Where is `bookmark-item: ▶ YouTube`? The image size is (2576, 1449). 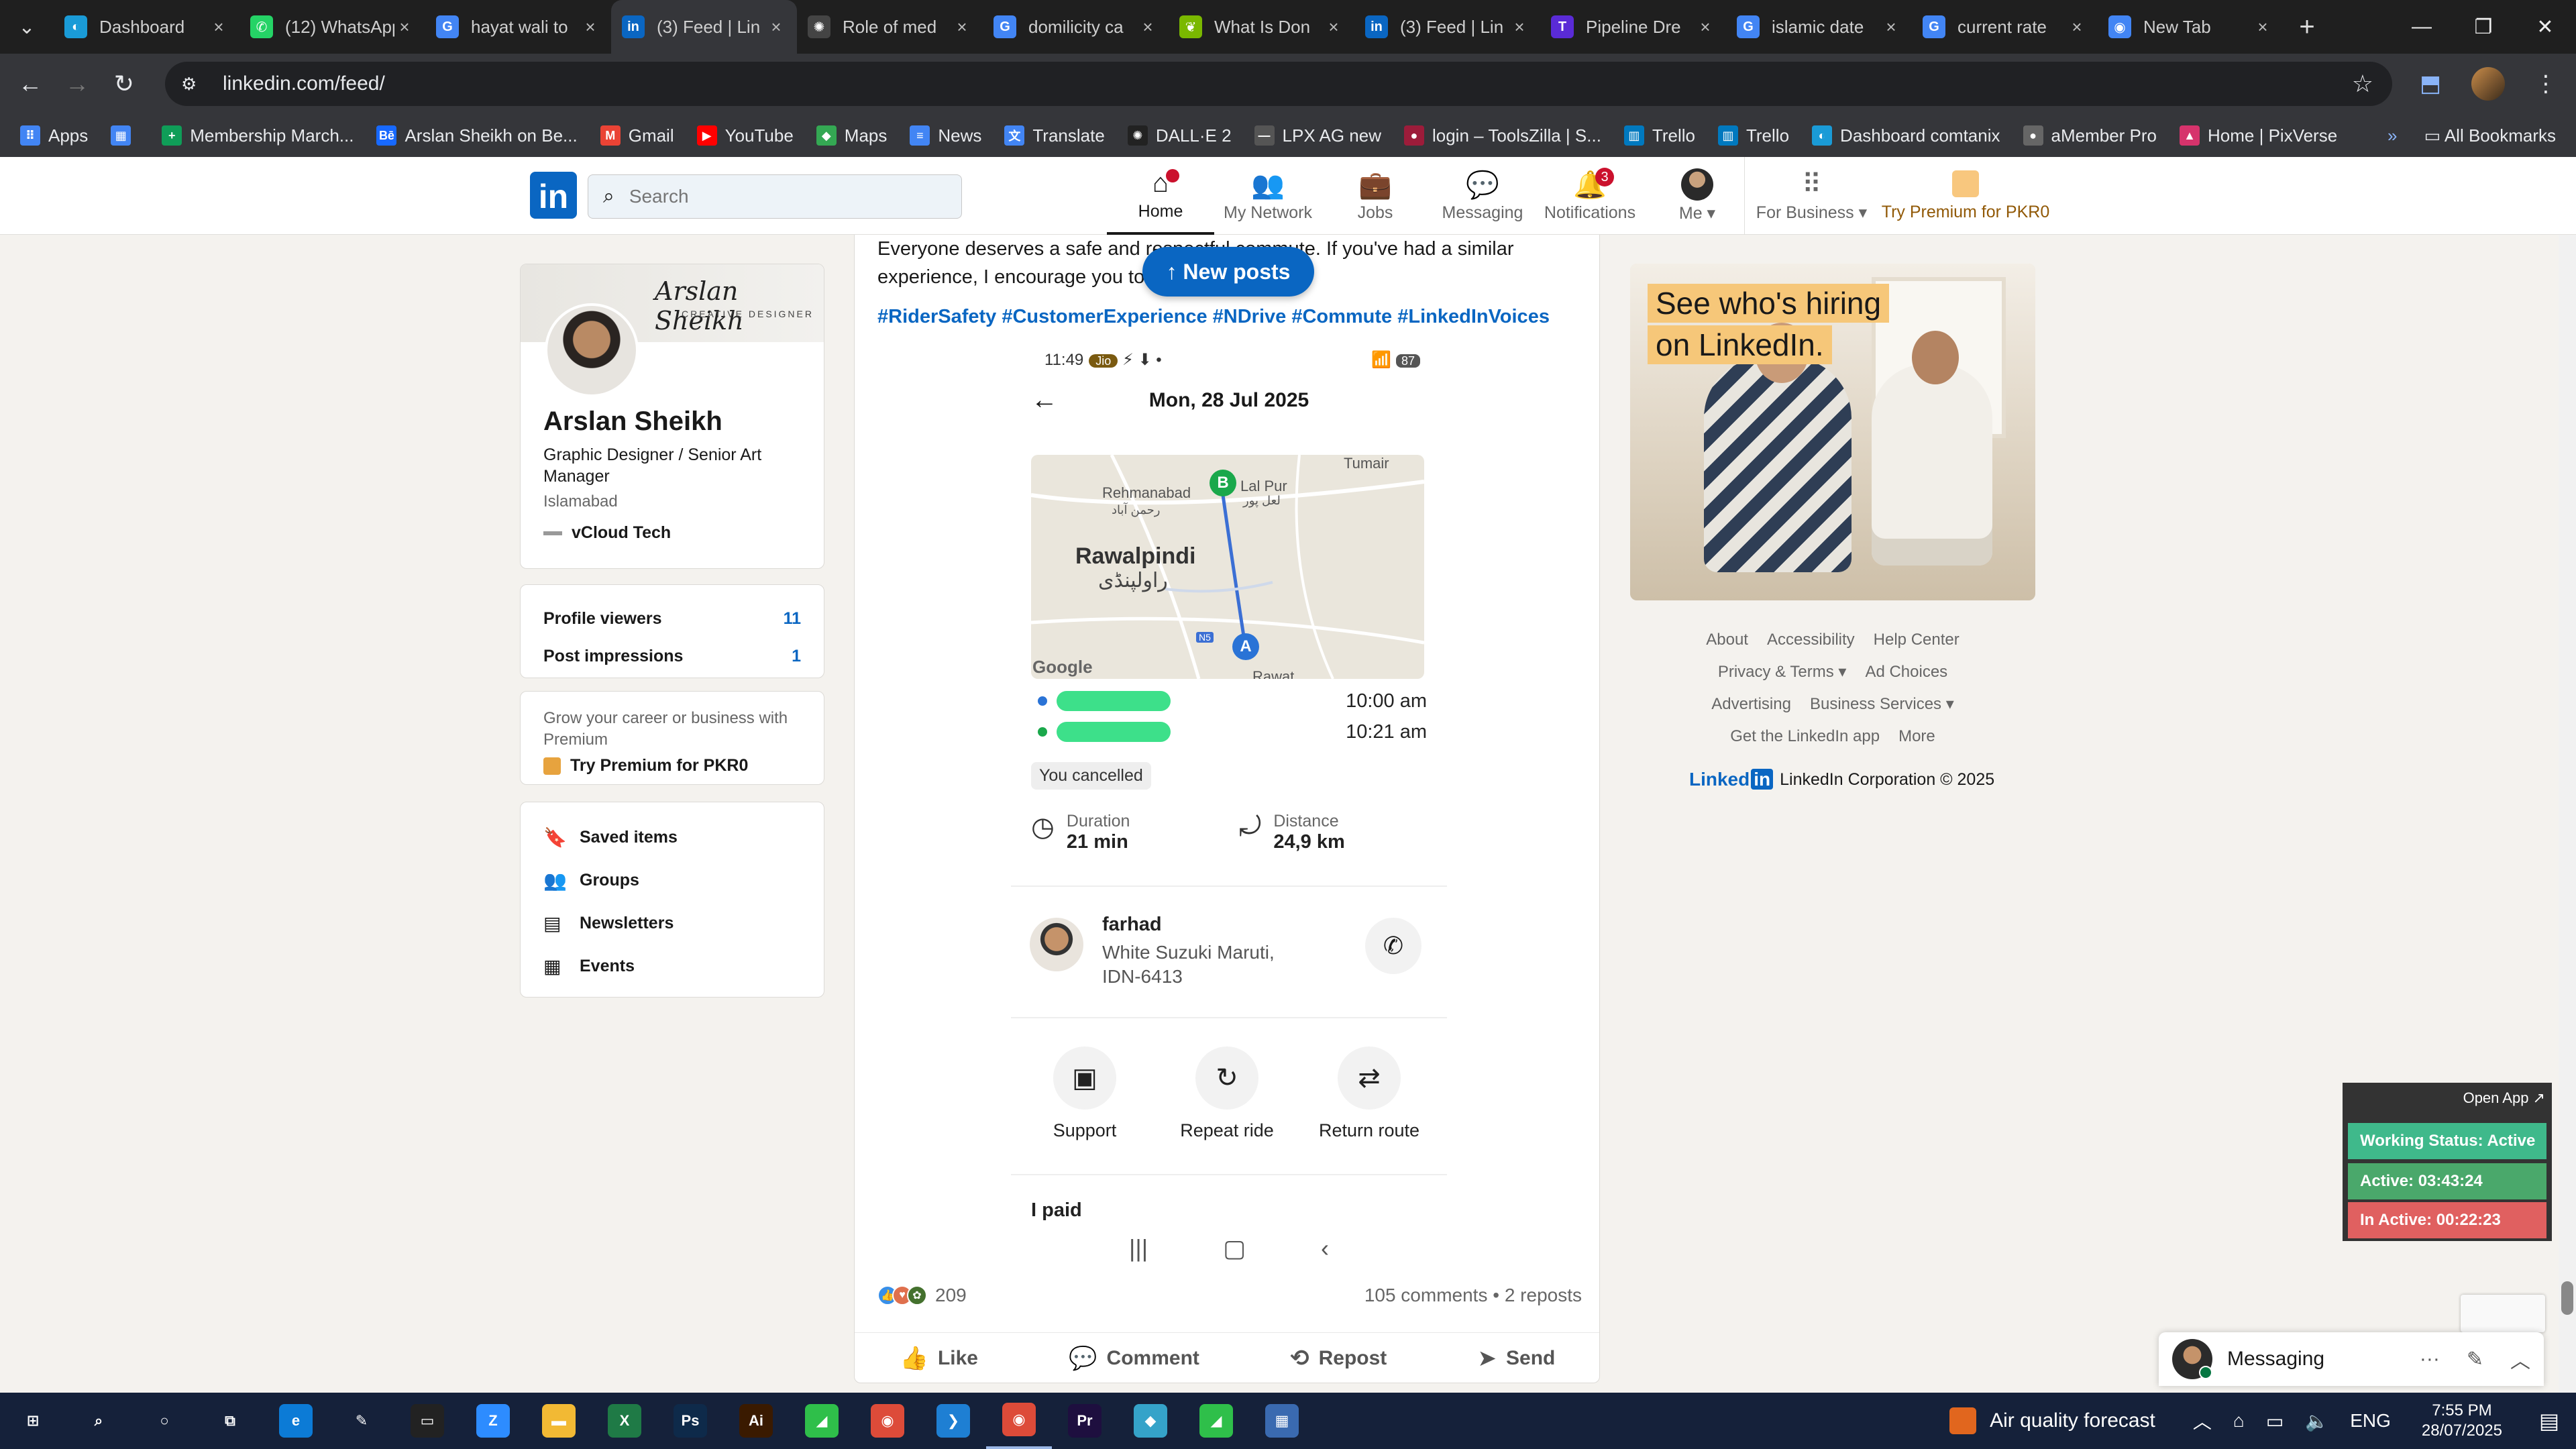
bookmark-item: ▶ YouTube is located at coordinates (745, 135).